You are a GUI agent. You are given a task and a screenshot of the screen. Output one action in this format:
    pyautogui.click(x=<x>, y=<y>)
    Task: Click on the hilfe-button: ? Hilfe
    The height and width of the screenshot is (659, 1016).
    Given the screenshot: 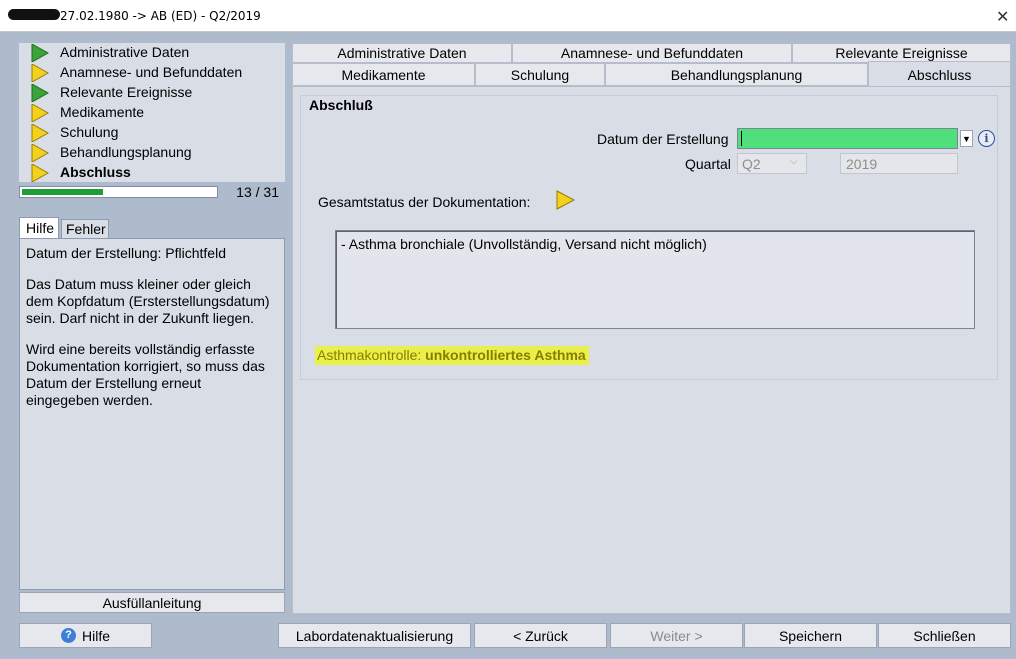 What is the action you would take?
    pyautogui.click(x=85, y=635)
    